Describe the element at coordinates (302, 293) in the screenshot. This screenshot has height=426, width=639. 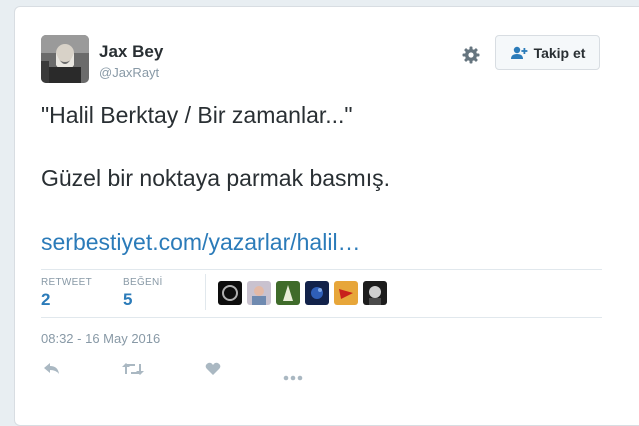
I see `liker-avatars` at that location.